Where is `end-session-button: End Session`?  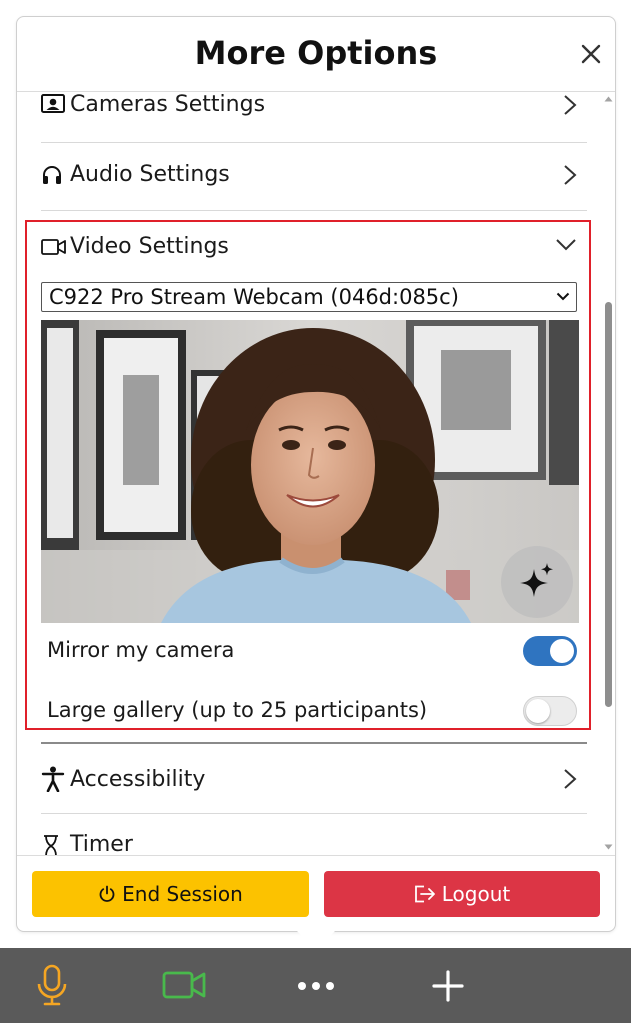 end-session-button: End Session is located at coordinates (170, 894).